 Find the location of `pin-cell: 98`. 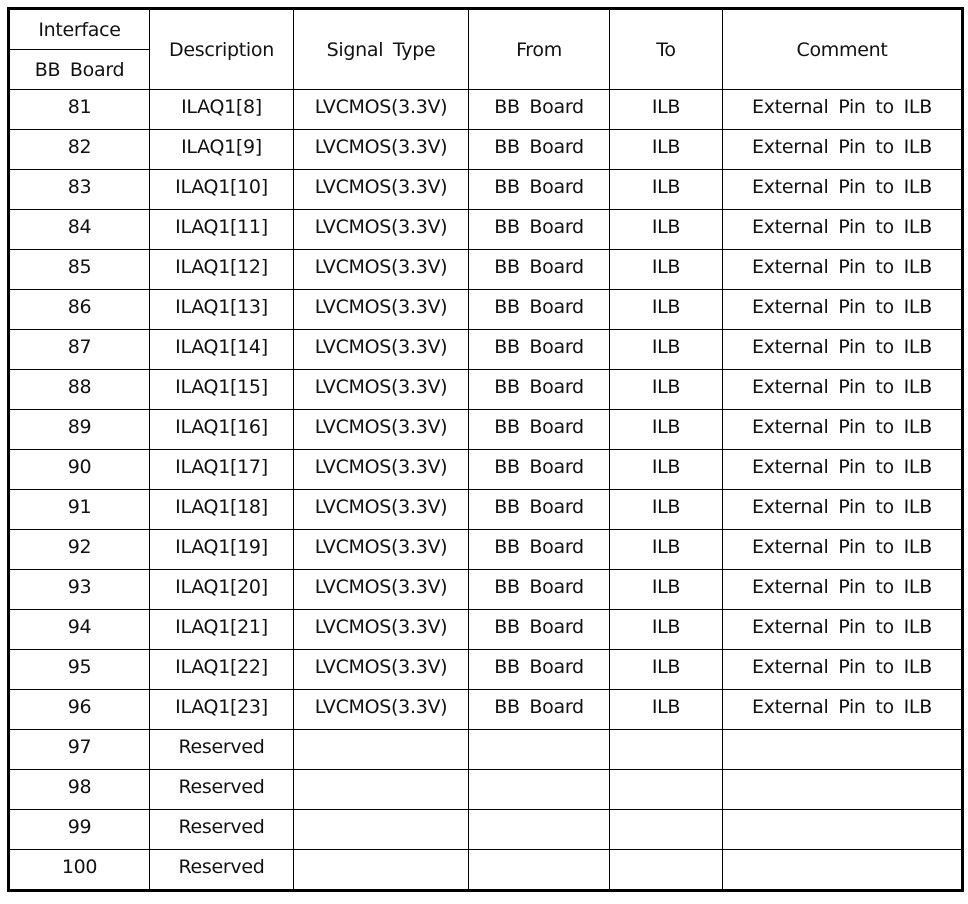

pin-cell: 98 is located at coordinates (79, 789).